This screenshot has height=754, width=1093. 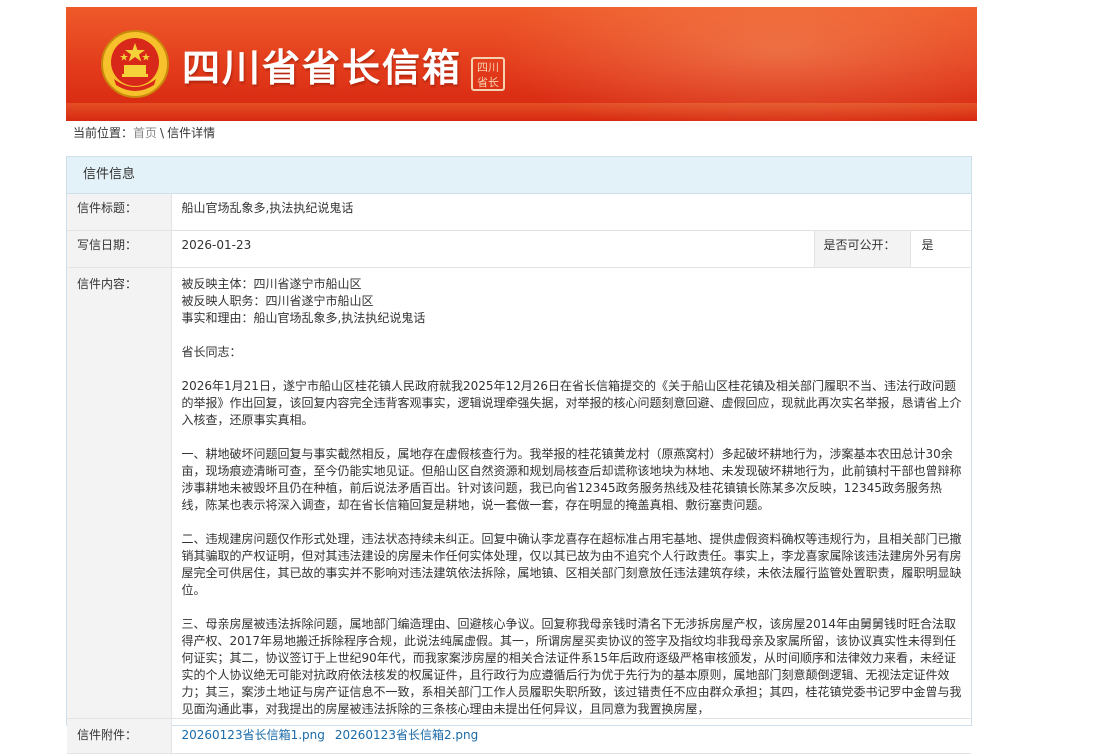 I want to click on content-subject: 被反映主体：四川省遂宁市船山区, so click(x=271, y=284).